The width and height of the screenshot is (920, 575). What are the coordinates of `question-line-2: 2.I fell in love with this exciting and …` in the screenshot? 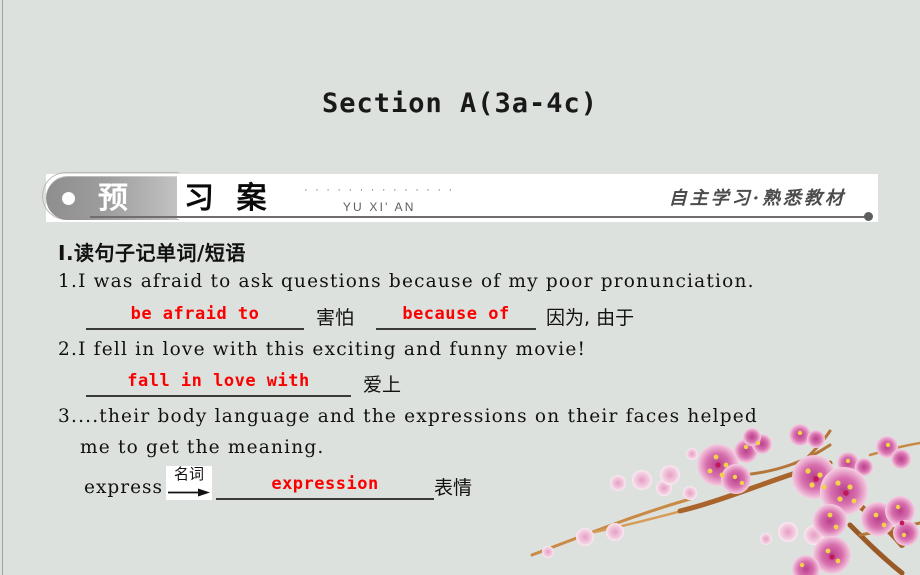 It's located at (322, 349).